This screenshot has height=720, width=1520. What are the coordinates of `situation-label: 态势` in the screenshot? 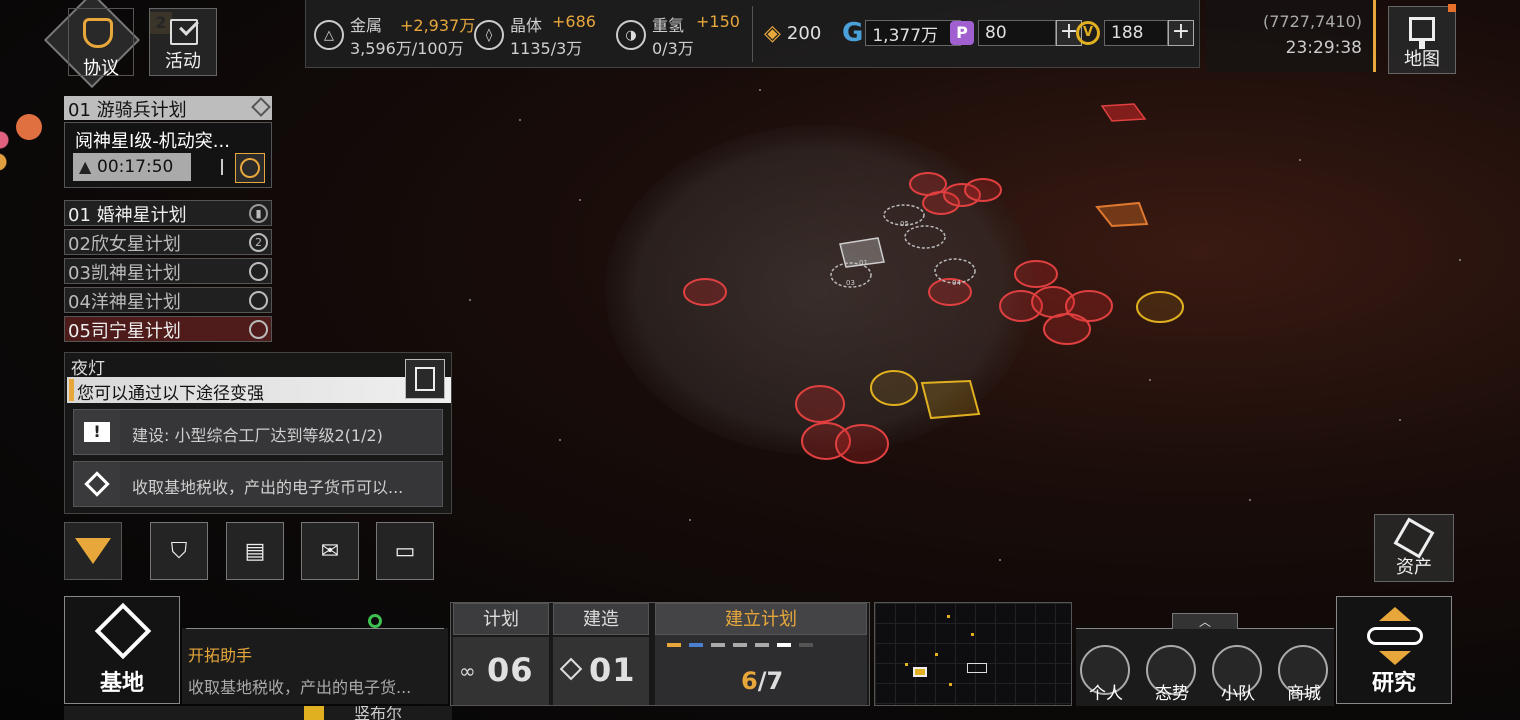 It's located at (1172, 694).